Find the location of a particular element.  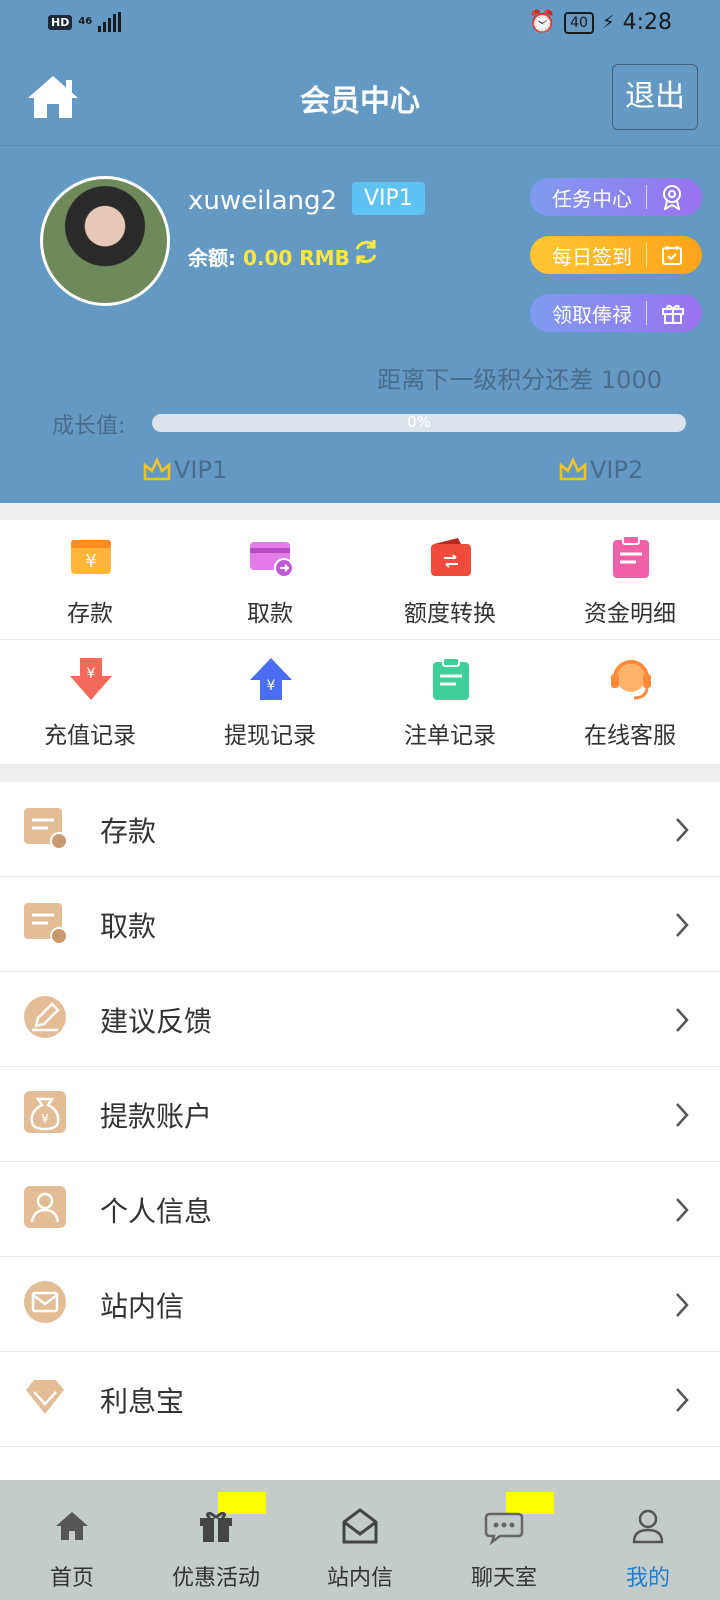

wallet-yen-icon: ¥ is located at coordinates (91, 557).